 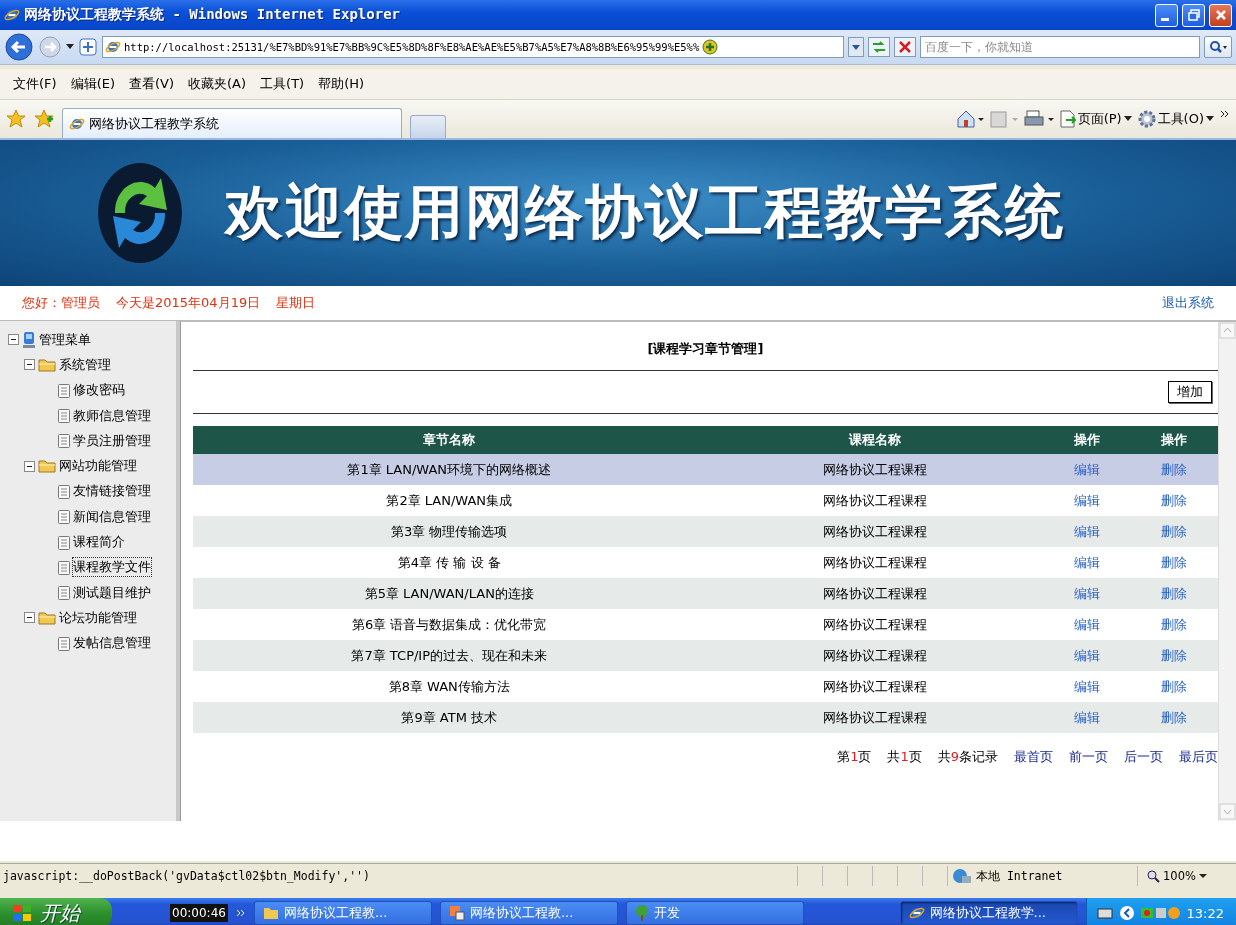 What do you see at coordinates (1095, 119) in the screenshot?
I see `command-button: 页面(P)` at bounding box center [1095, 119].